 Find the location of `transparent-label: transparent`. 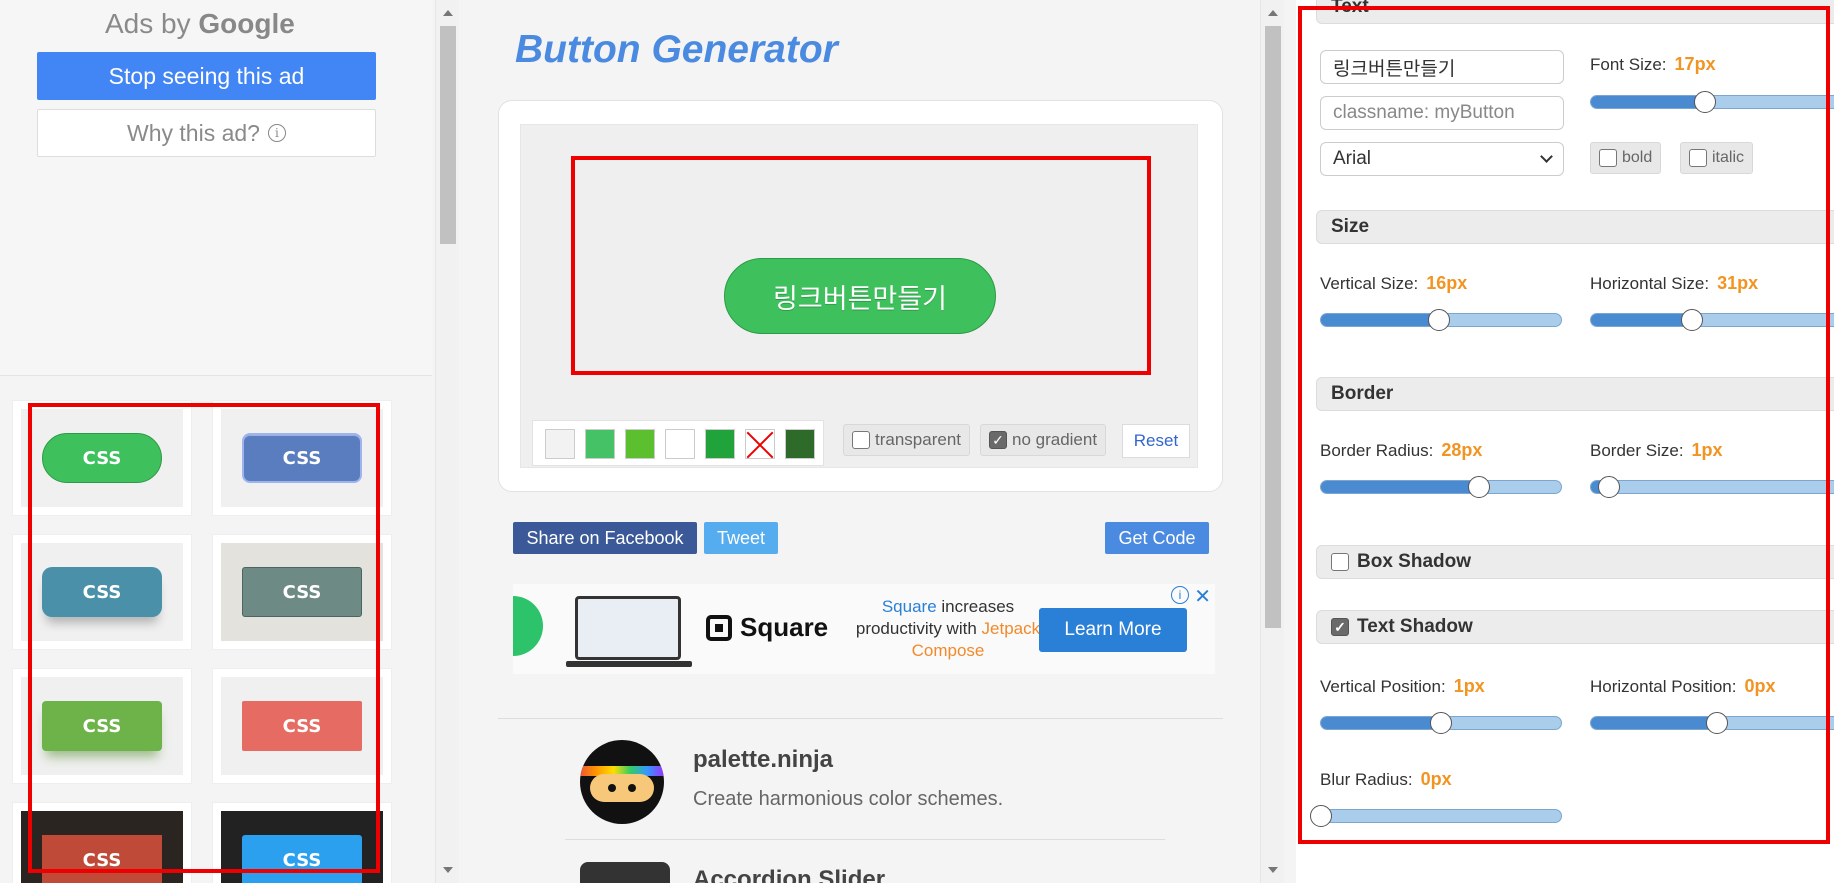

transparent-label: transparent is located at coordinates (918, 439).